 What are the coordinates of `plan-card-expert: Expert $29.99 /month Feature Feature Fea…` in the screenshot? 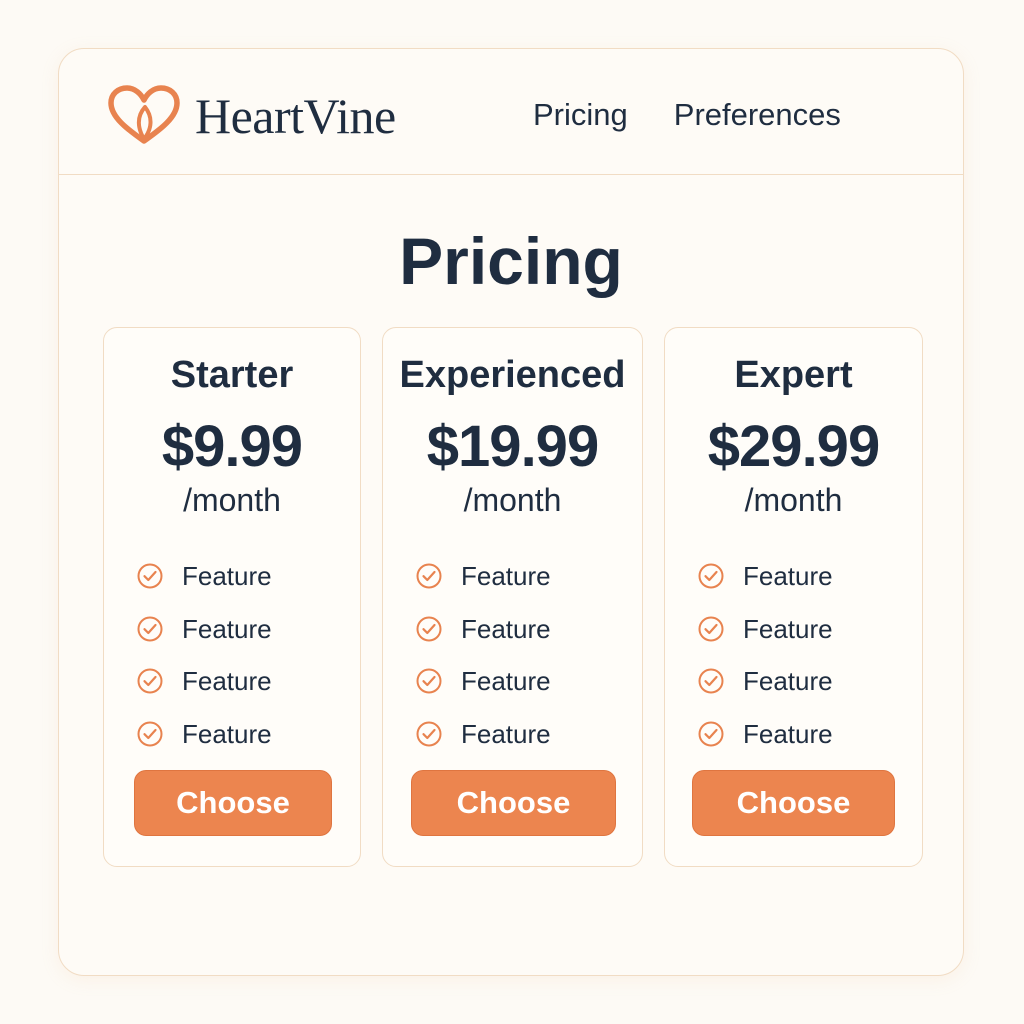 It's located at (793, 597).